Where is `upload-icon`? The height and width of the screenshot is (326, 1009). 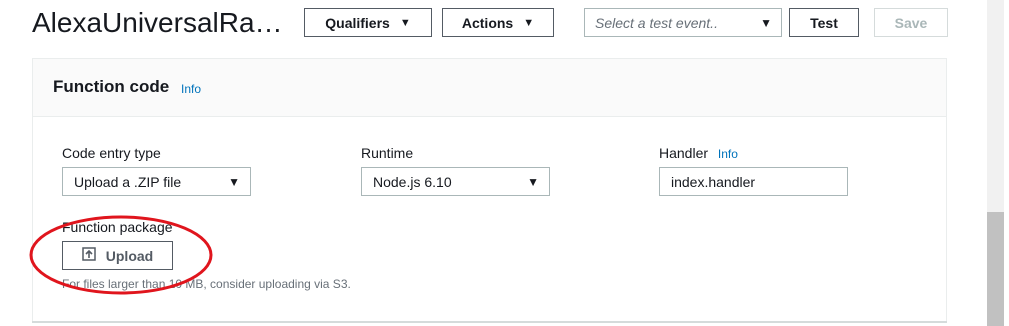 upload-icon is located at coordinates (89, 255).